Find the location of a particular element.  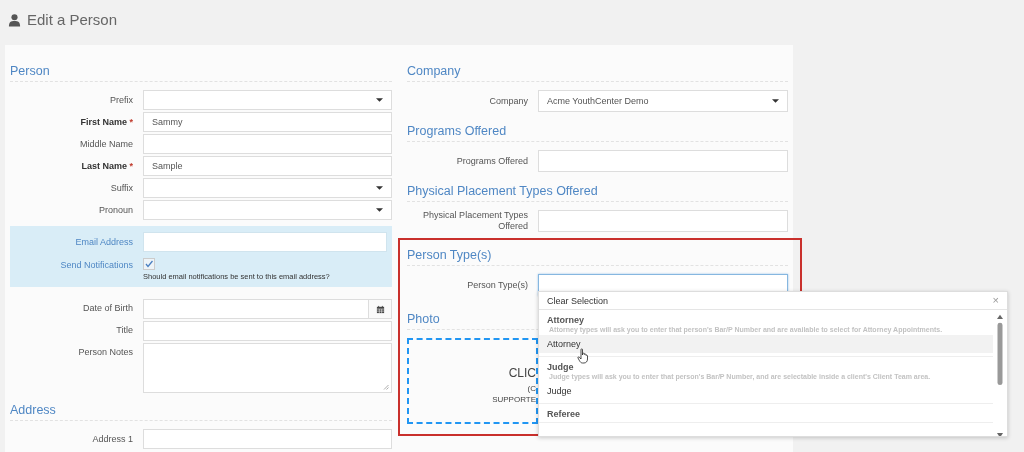

section-heading: Address is located at coordinates (201, 412).